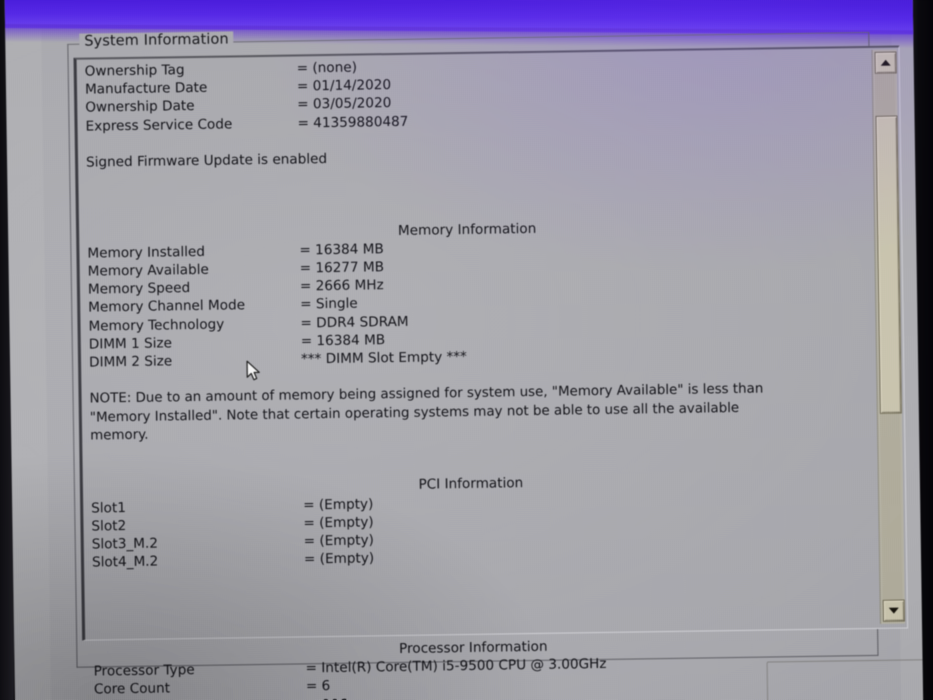 The width and height of the screenshot is (933, 700). Describe the element at coordinates (329, 304) in the screenshot. I see `row-value: = Single` at that location.